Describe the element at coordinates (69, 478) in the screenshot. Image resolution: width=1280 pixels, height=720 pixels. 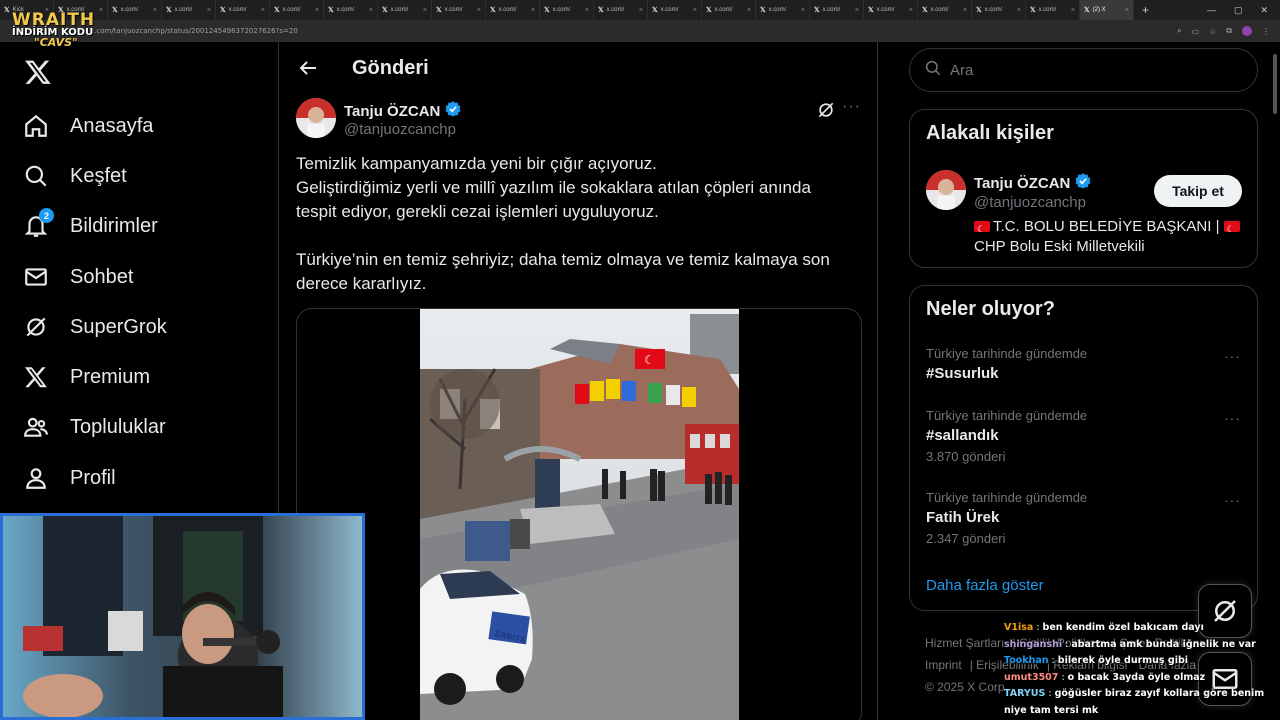
I see `nav-item-profile: Profil` at that location.